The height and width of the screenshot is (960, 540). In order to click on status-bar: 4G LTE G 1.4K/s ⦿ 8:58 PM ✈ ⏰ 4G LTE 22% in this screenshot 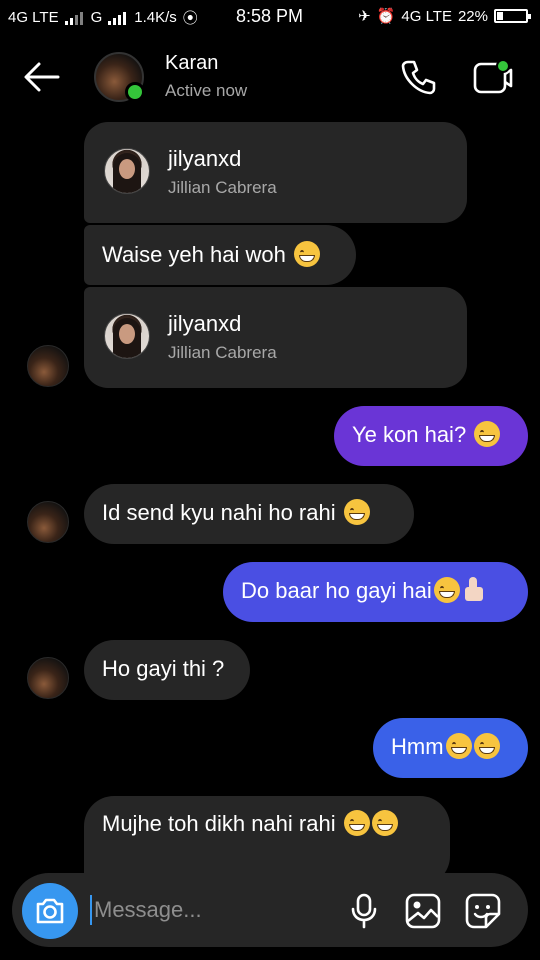, I will do `click(270, 17)`.